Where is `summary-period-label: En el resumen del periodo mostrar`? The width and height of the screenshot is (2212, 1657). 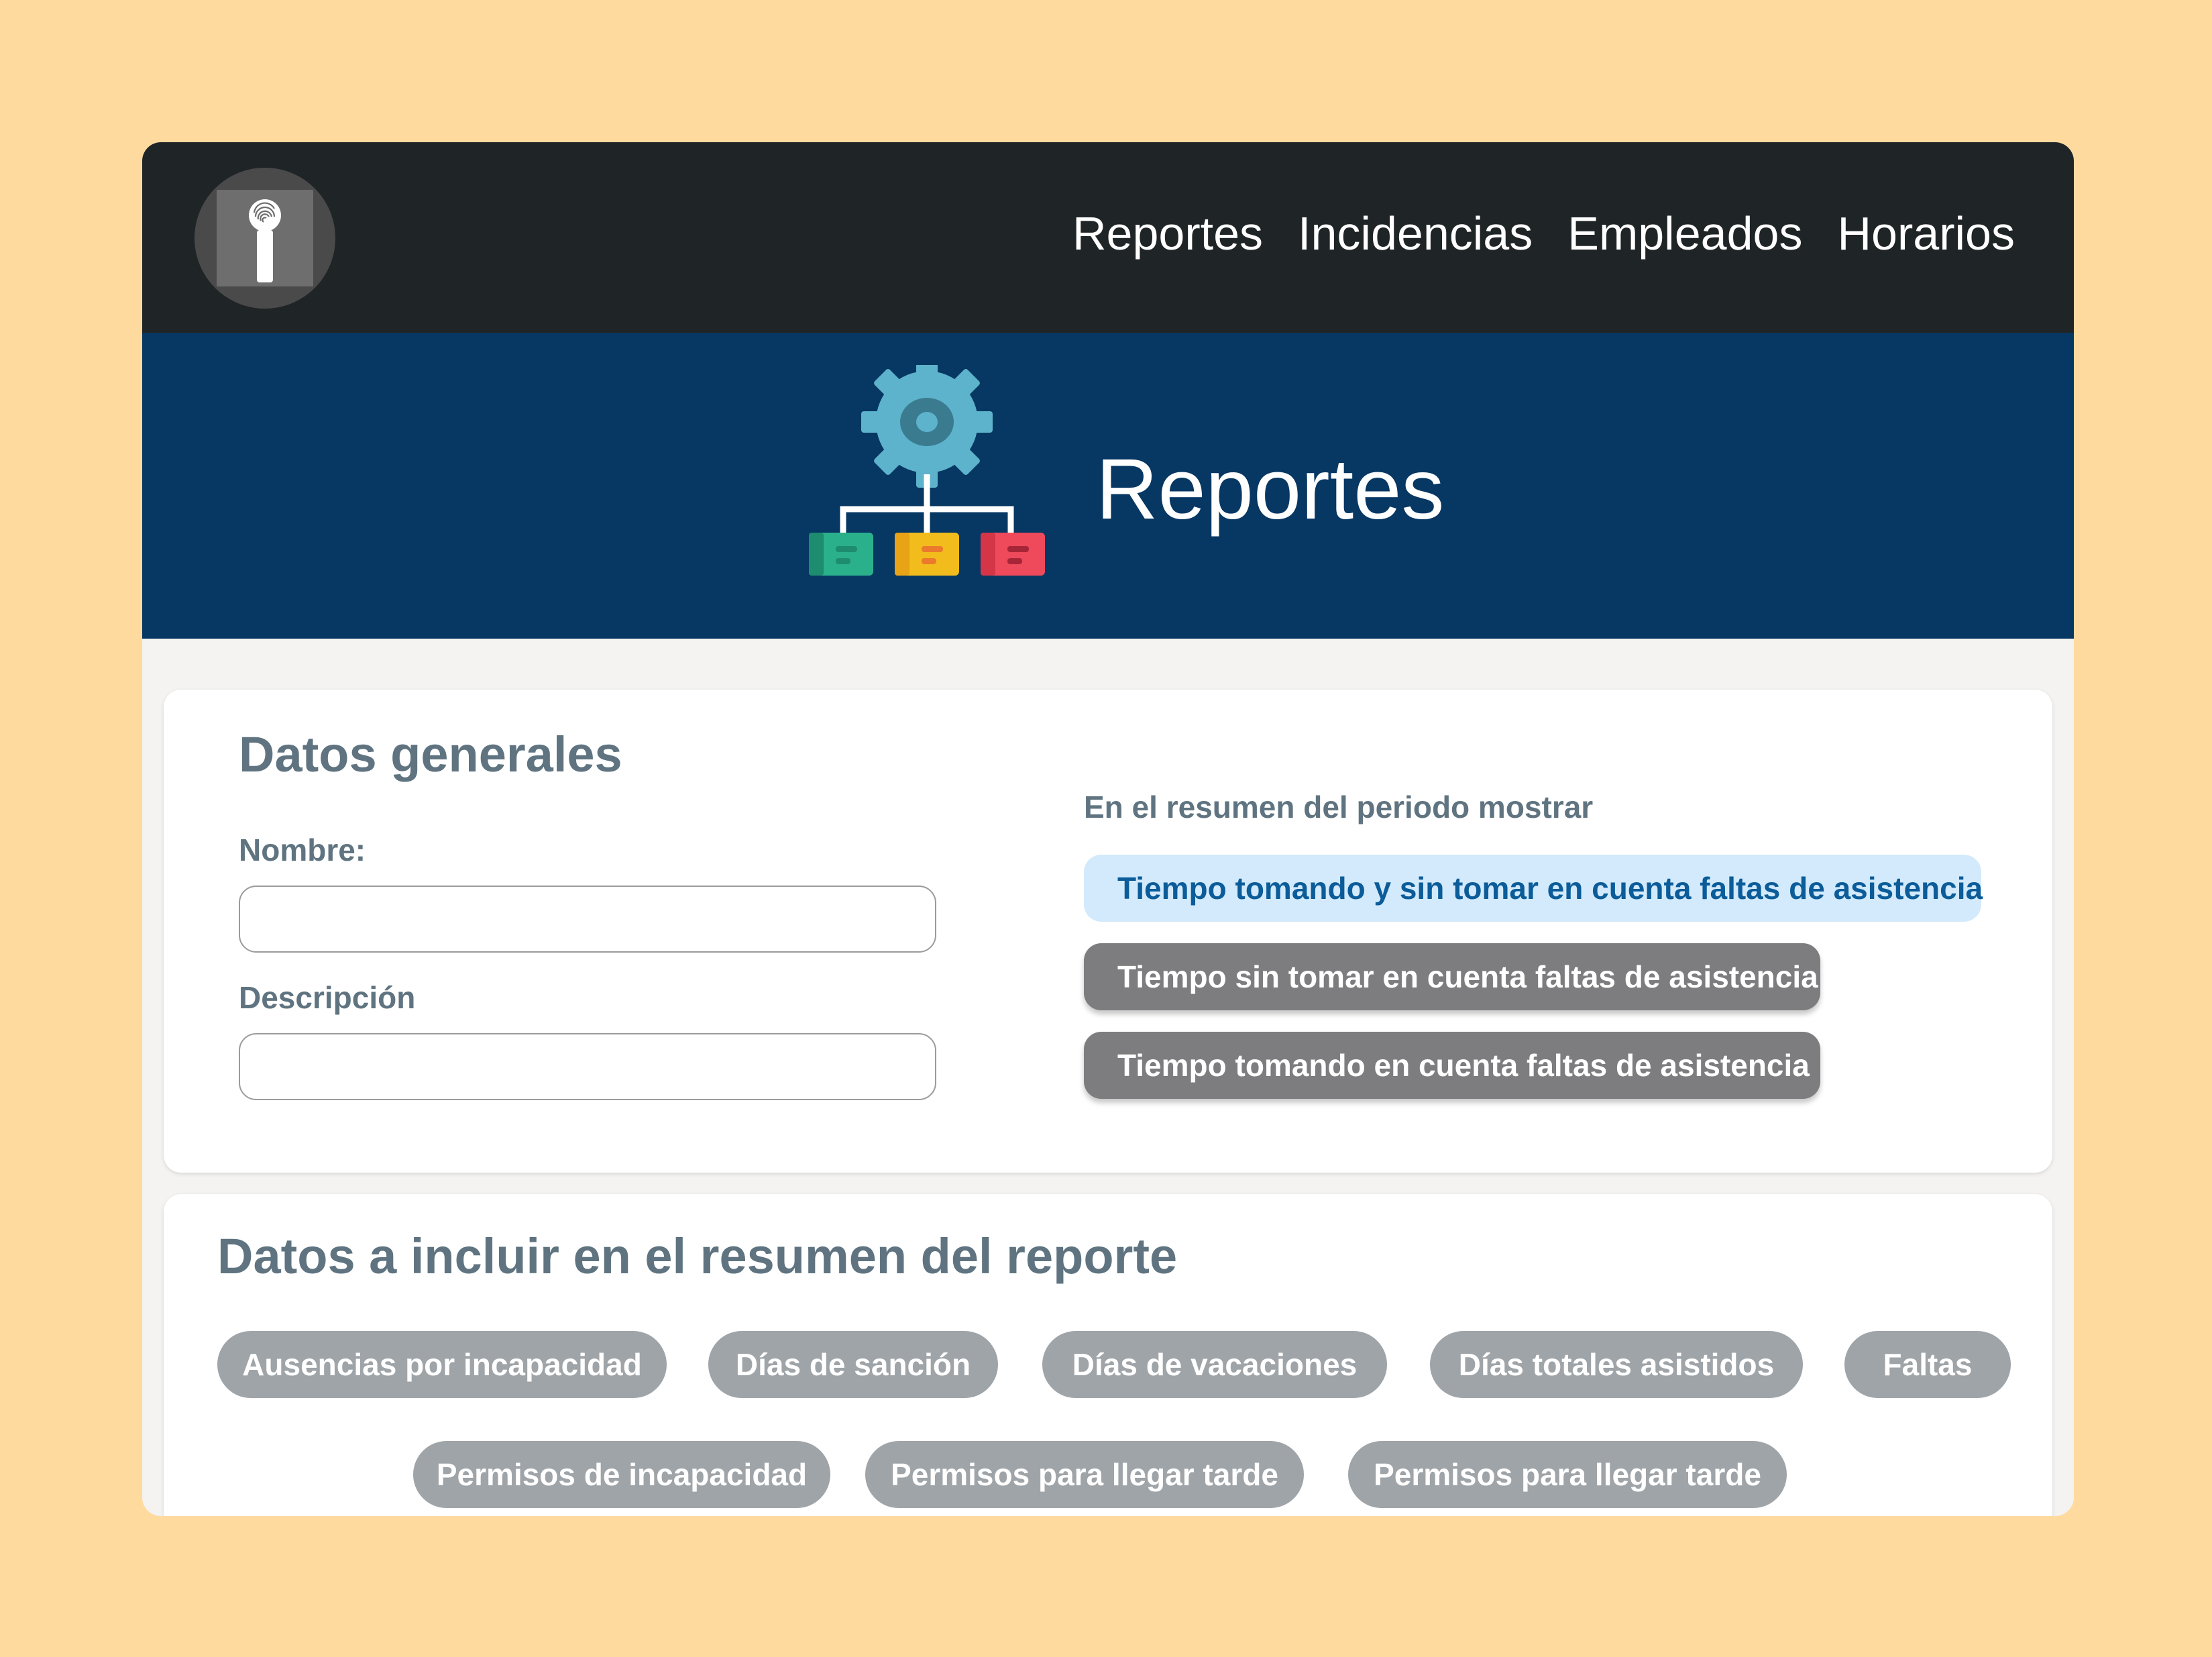 summary-period-label: En el resumen del periodo mostrar is located at coordinates (1339, 807).